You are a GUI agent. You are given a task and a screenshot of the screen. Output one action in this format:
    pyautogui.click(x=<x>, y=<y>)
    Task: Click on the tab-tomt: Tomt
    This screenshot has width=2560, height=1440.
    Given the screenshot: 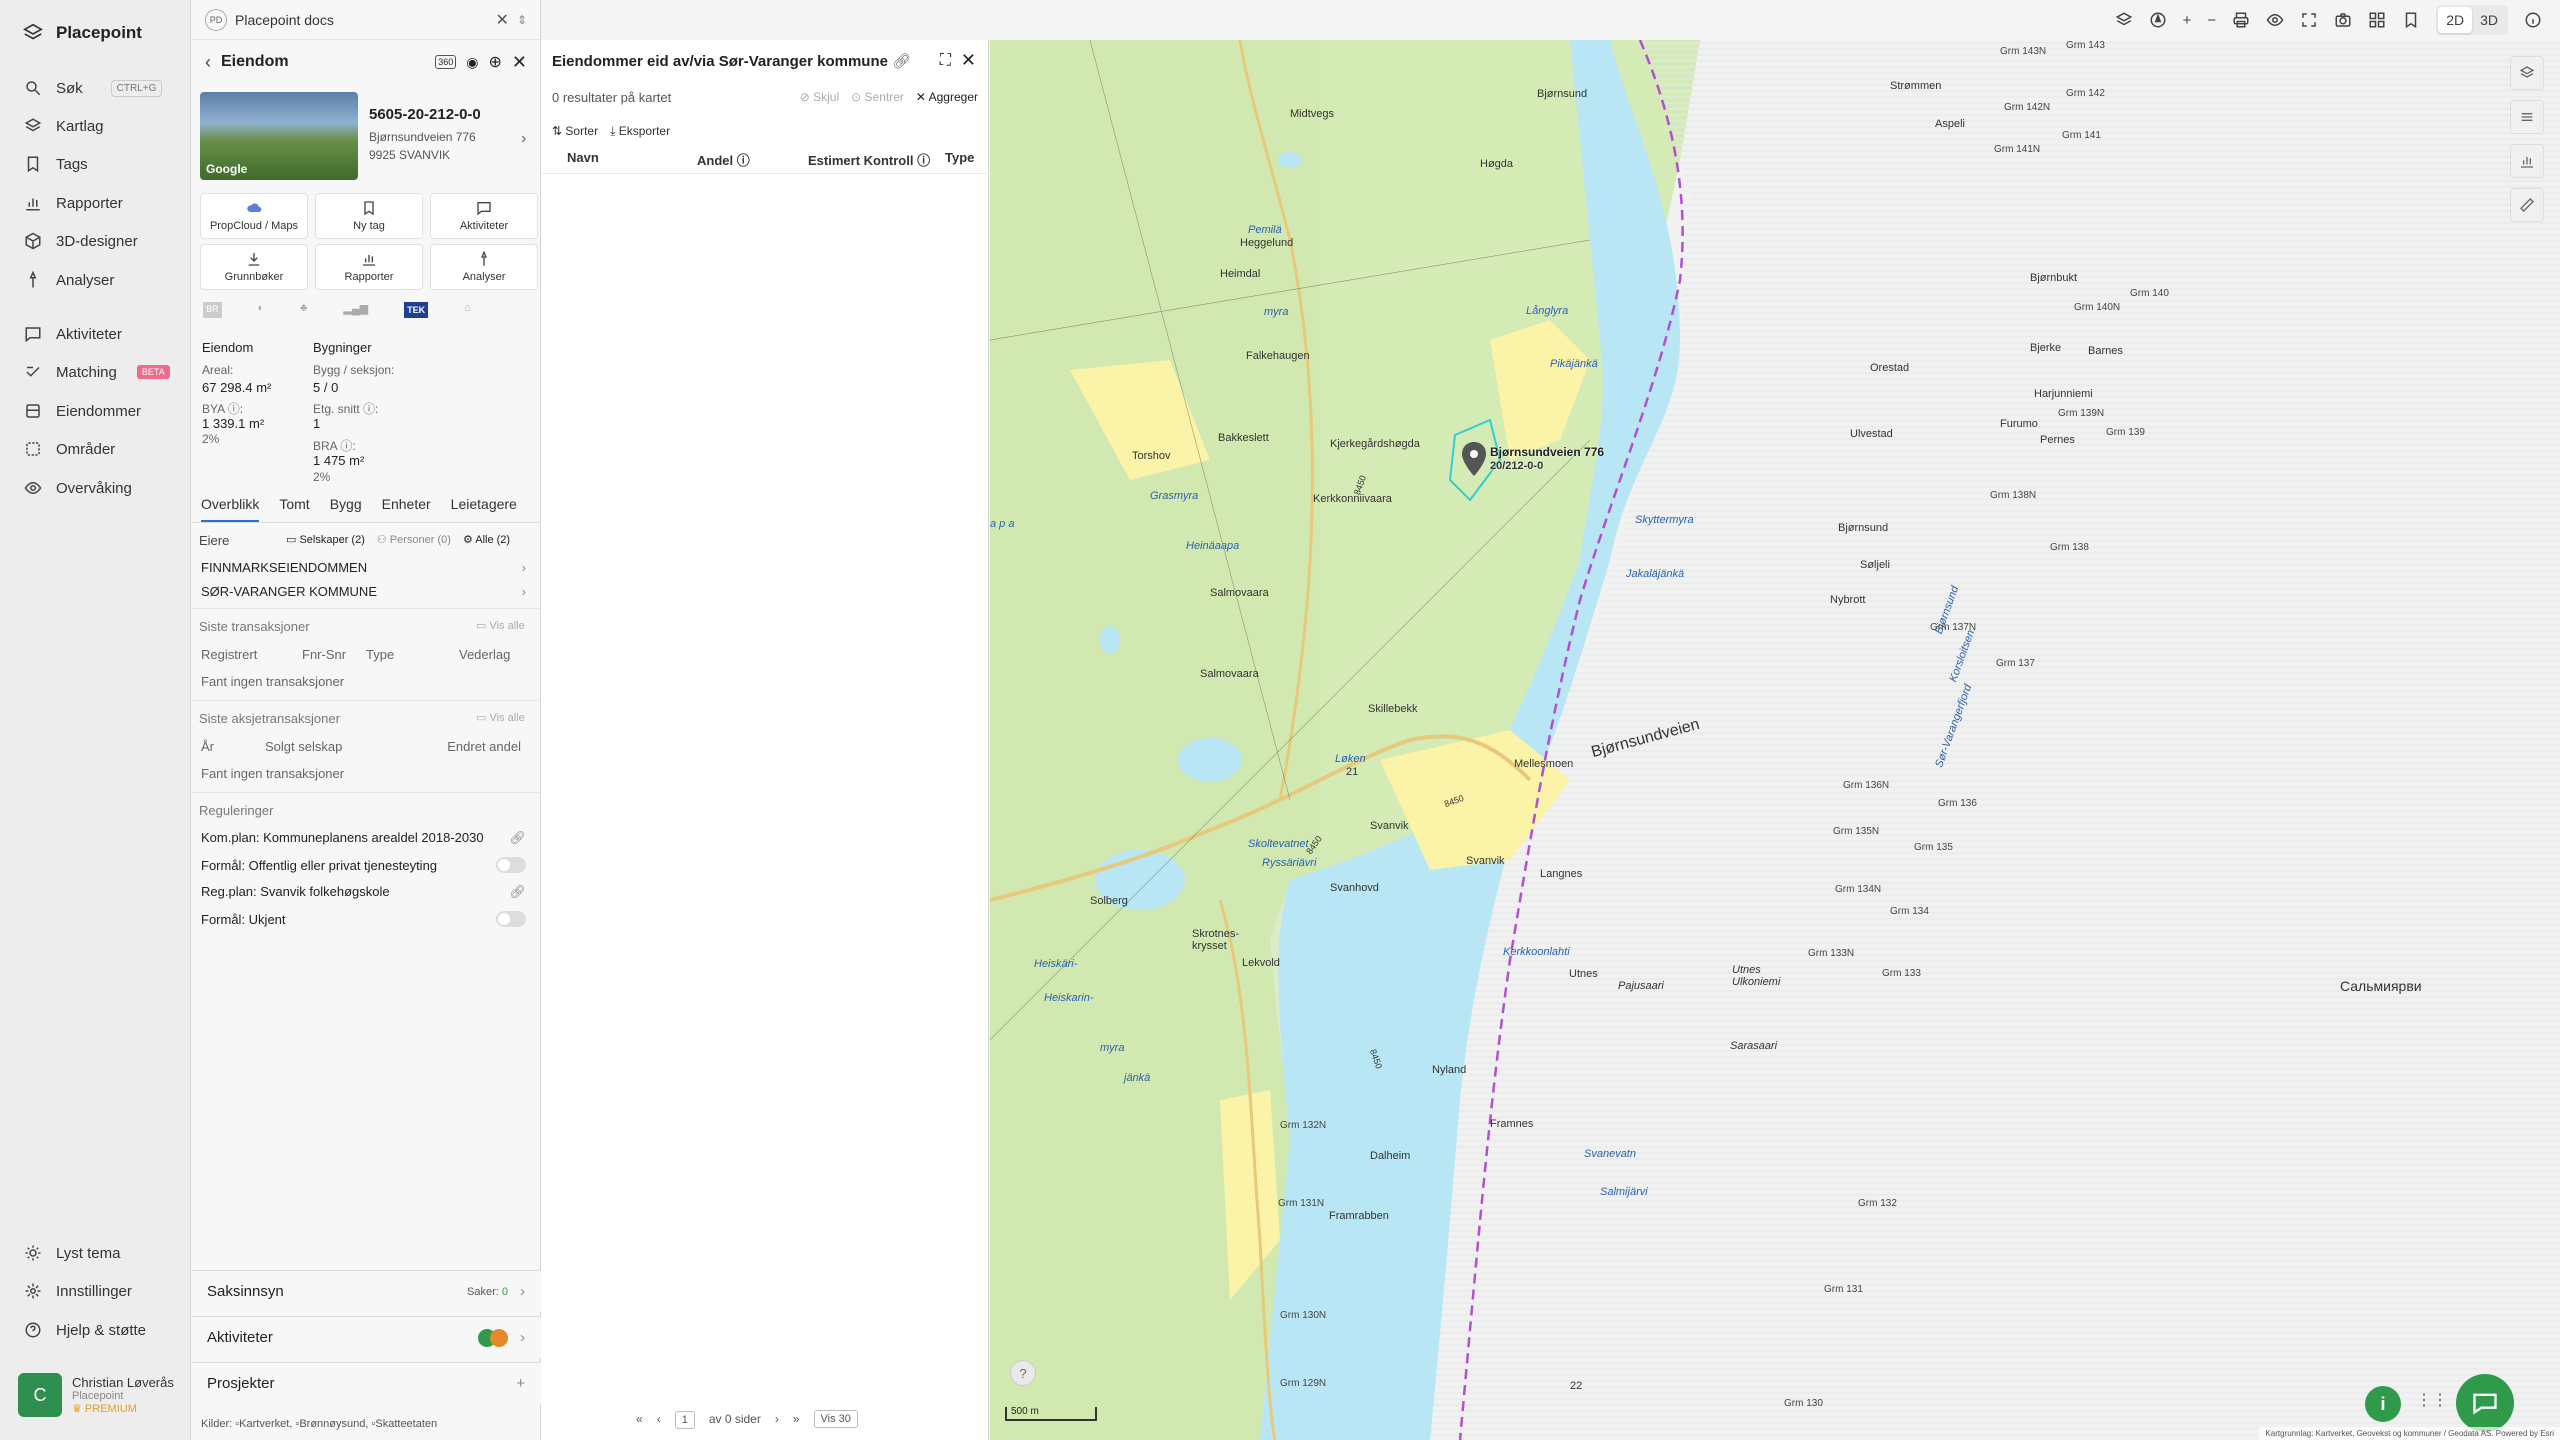 What is the action you would take?
    pyautogui.click(x=294, y=509)
    